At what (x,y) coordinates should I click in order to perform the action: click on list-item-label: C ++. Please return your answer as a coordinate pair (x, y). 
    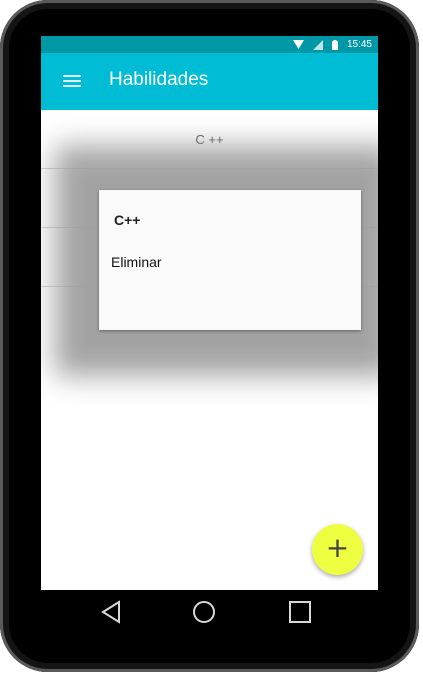
    Looking at the image, I should click on (209, 139).